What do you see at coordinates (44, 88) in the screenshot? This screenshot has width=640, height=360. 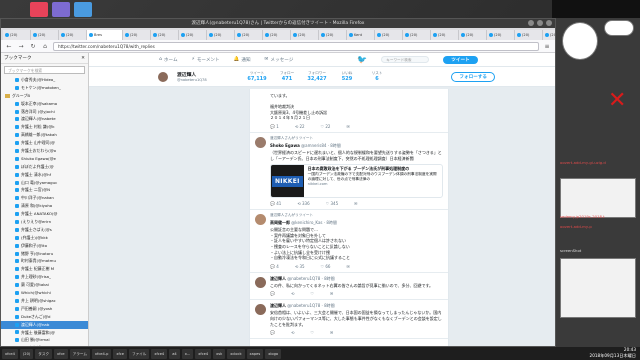 I see `bookmark-item: モトケン(@motoken_` at bounding box center [44, 88].